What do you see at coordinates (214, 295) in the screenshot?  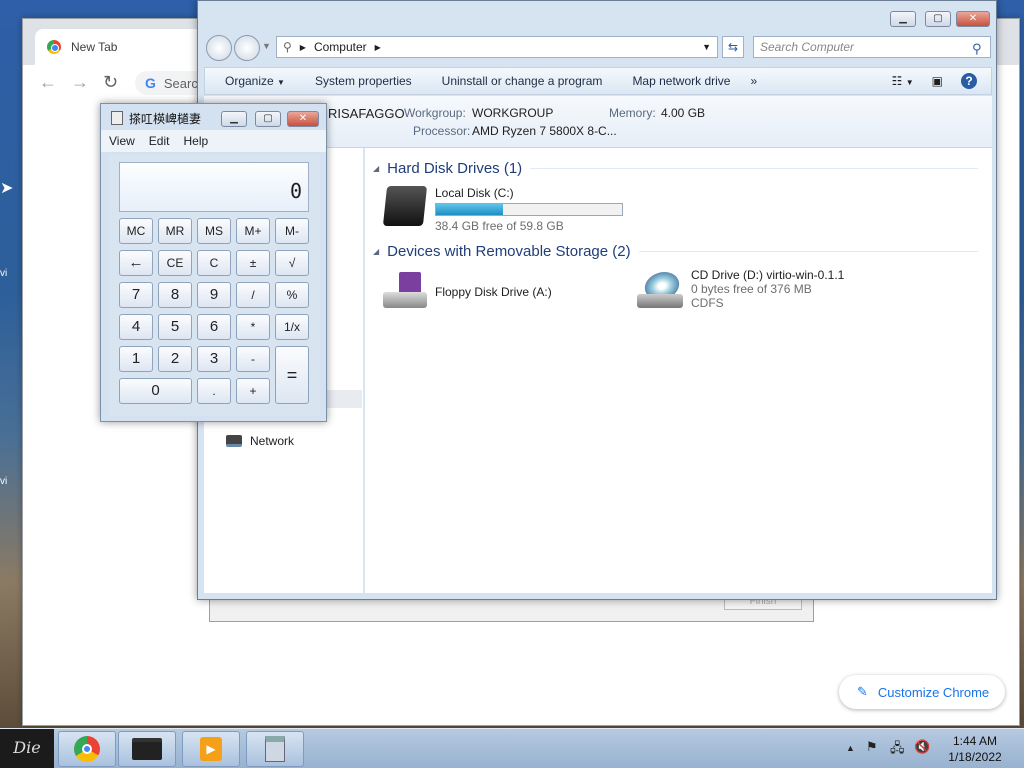 I see `digit-9-button: 9` at bounding box center [214, 295].